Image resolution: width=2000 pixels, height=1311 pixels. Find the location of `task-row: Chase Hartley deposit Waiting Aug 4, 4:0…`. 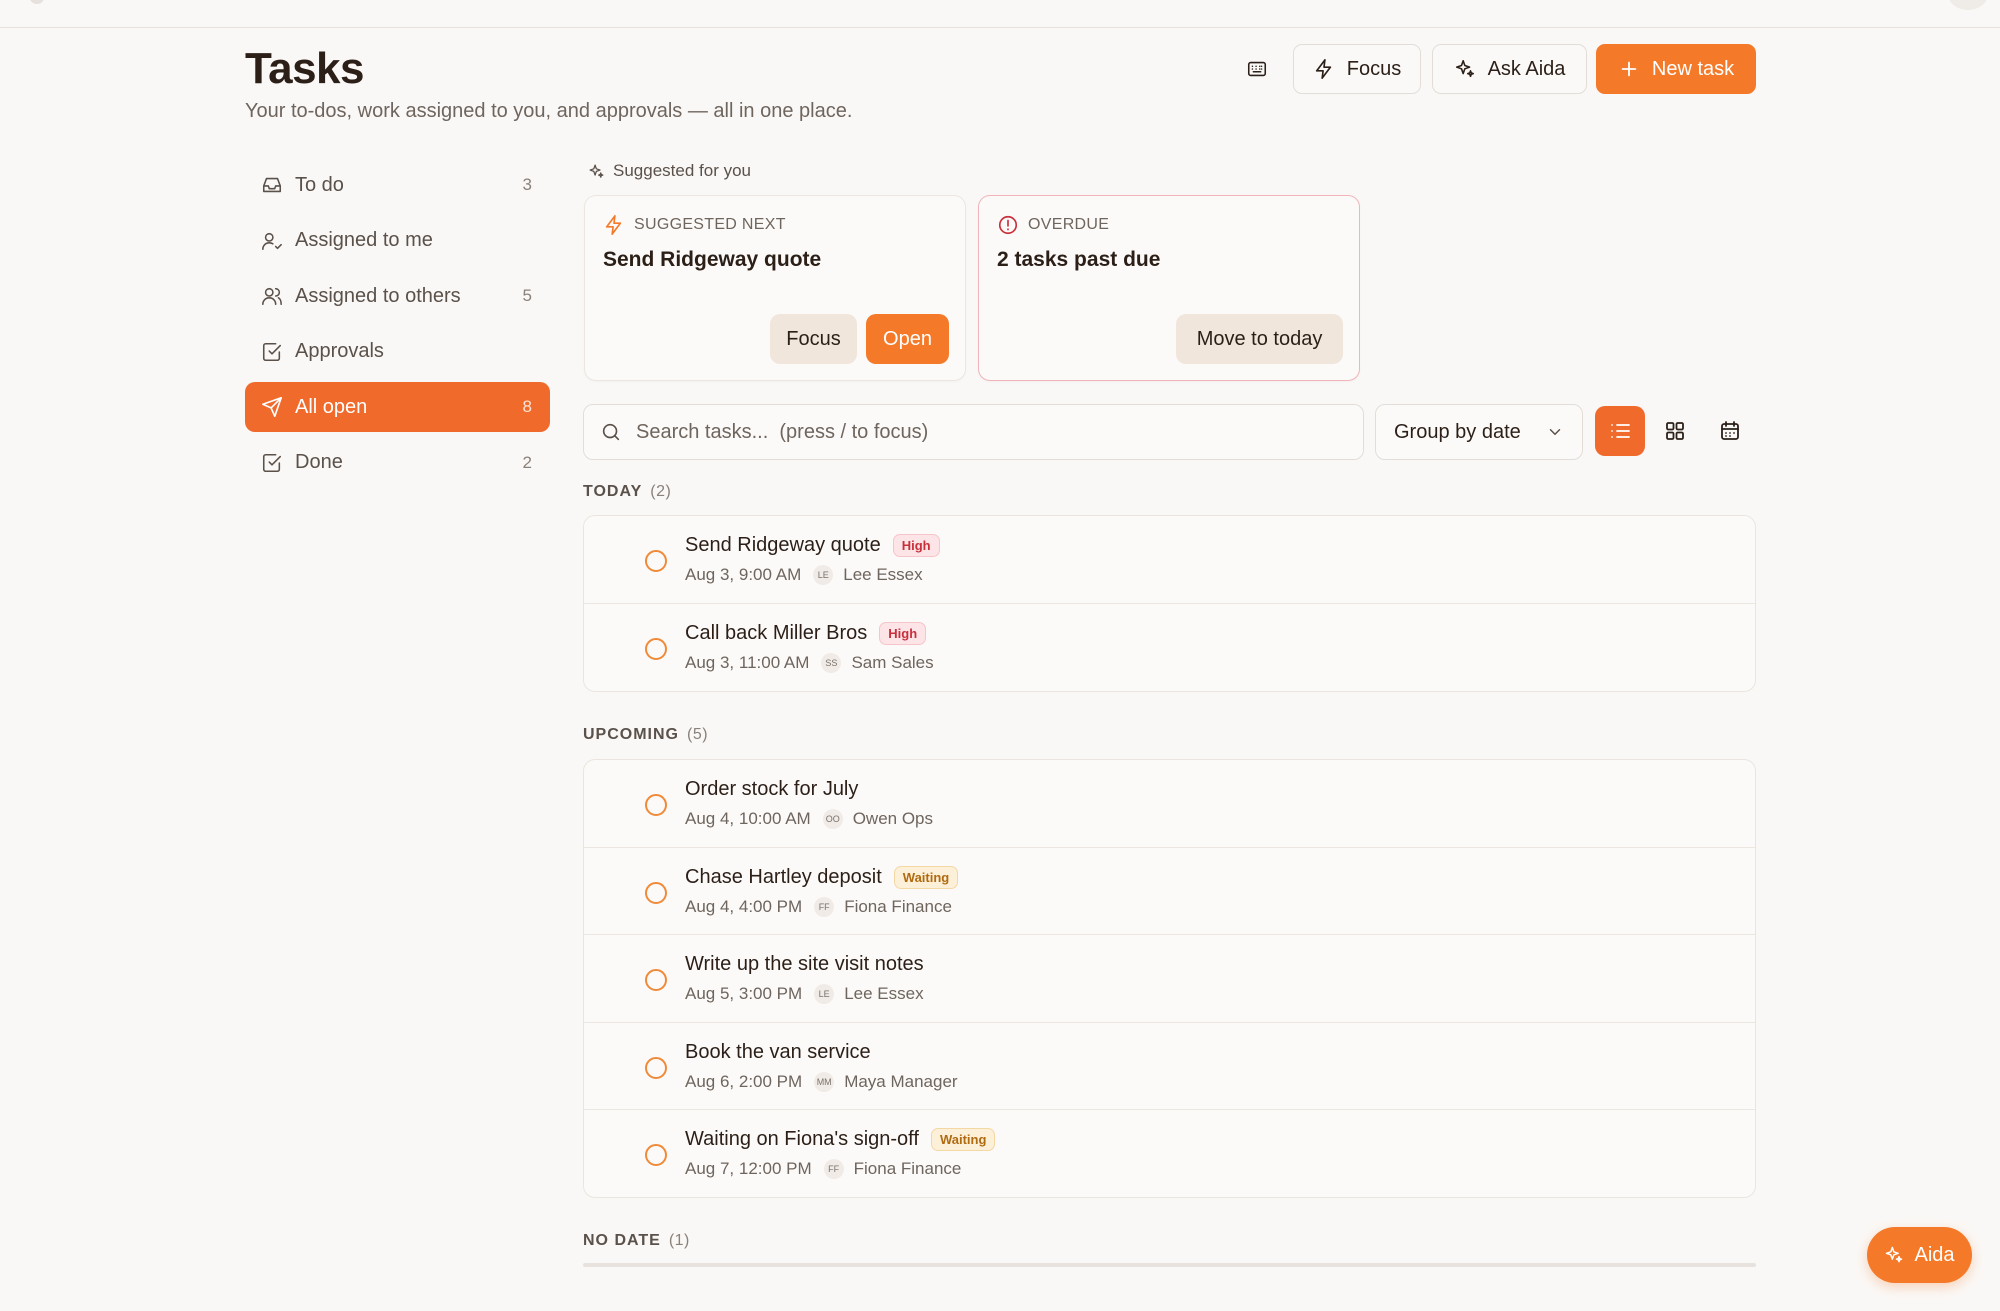

task-row: Chase Hartley deposit Waiting Aug 4, 4:0… is located at coordinates (1169, 891).